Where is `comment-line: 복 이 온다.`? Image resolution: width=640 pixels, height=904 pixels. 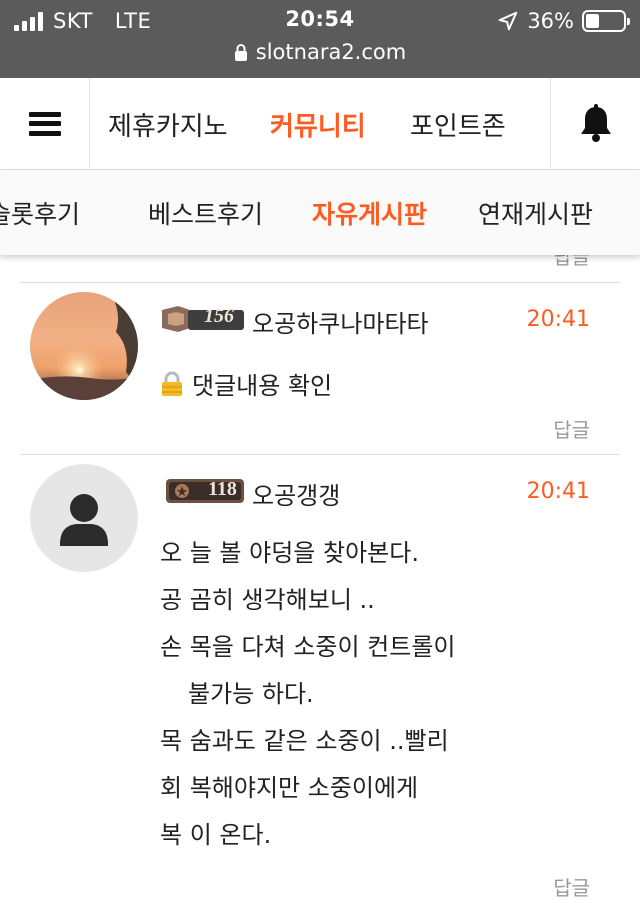
comment-line: 복 이 온다. is located at coordinates (216, 835).